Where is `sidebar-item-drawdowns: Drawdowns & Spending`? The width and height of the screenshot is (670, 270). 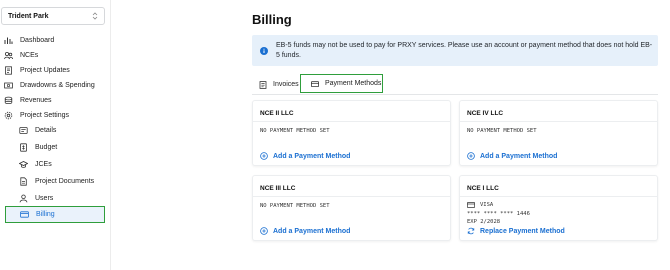
sidebar-item-drawdowns: Drawdowns & Spending is located at coordinates (49, 85).